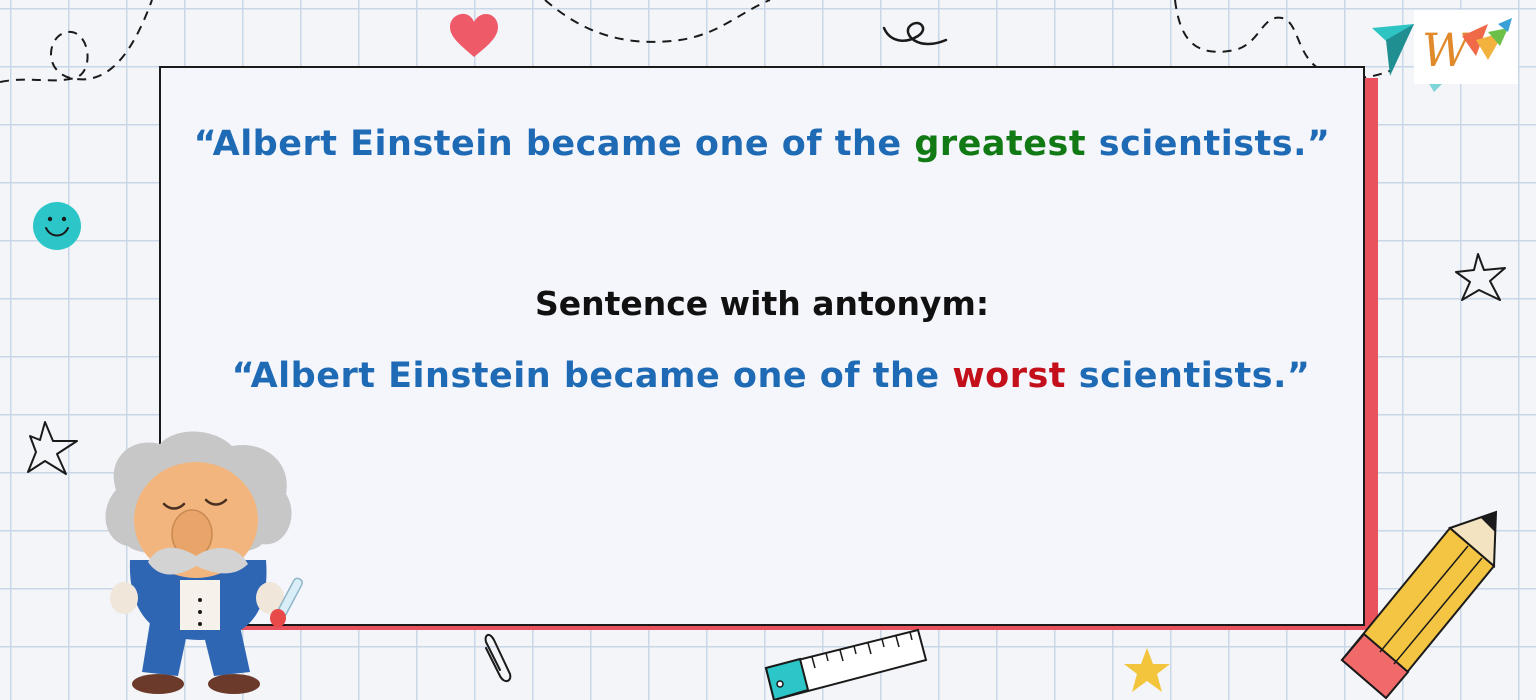  What do you see at coordinates (204, 562) in the screenshot?
I see `einstein-character` at bounding box center [204, 562].